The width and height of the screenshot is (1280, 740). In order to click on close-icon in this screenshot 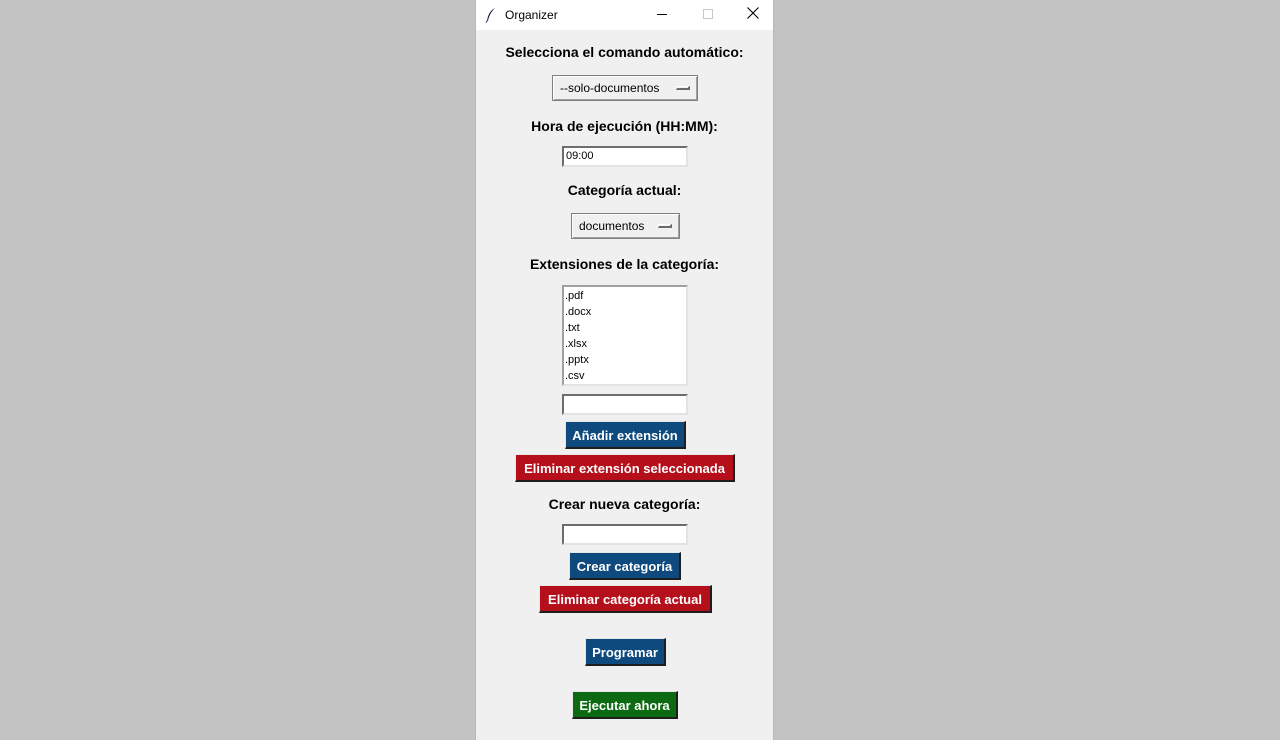, I will do `click(753, 15)`.